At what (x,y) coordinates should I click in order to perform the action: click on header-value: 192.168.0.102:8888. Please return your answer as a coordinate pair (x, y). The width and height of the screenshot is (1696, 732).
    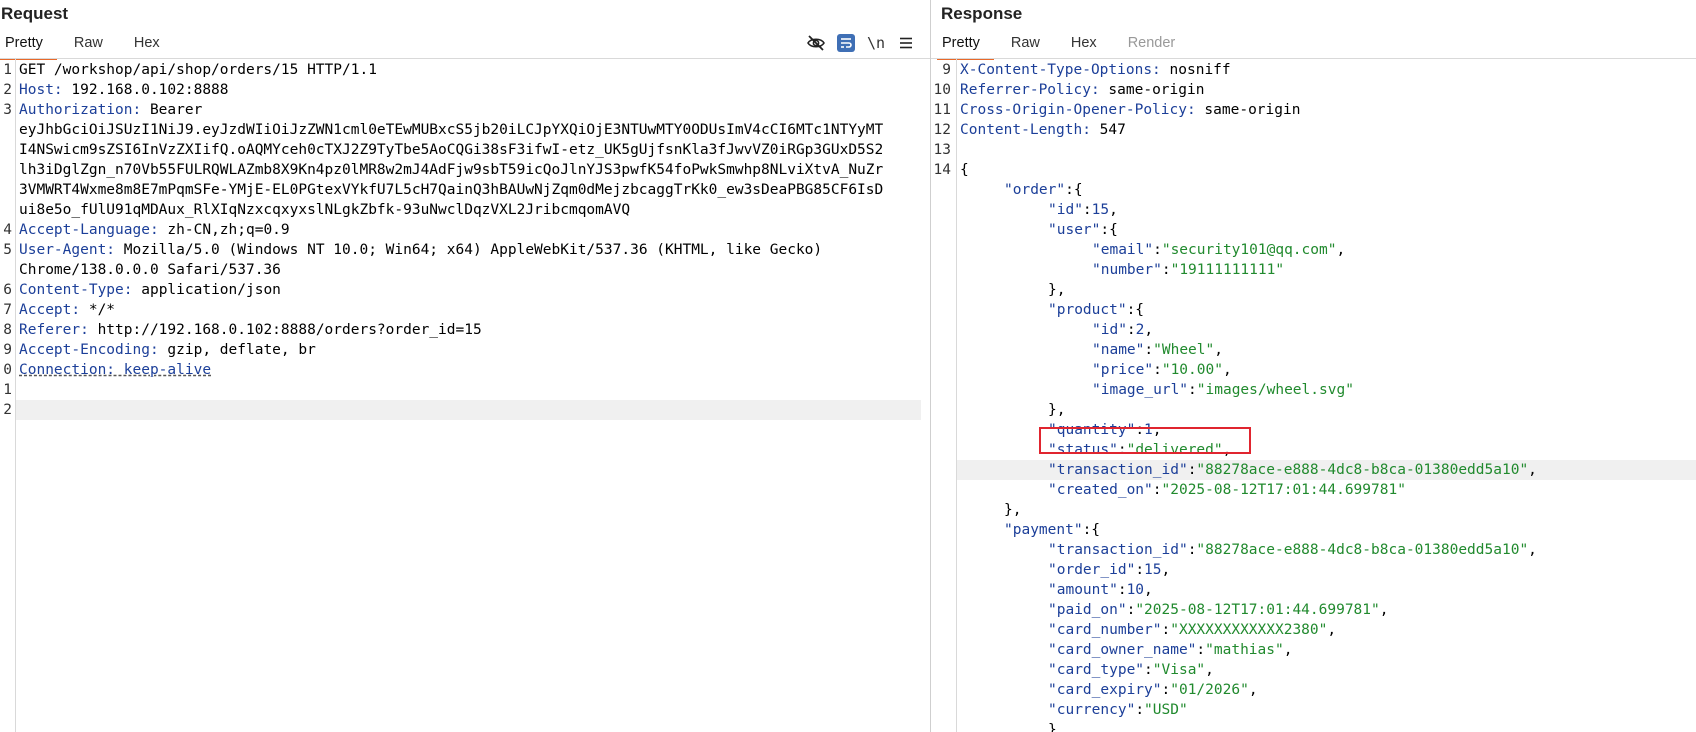
    Looking at the image, I should click on (145, 90).